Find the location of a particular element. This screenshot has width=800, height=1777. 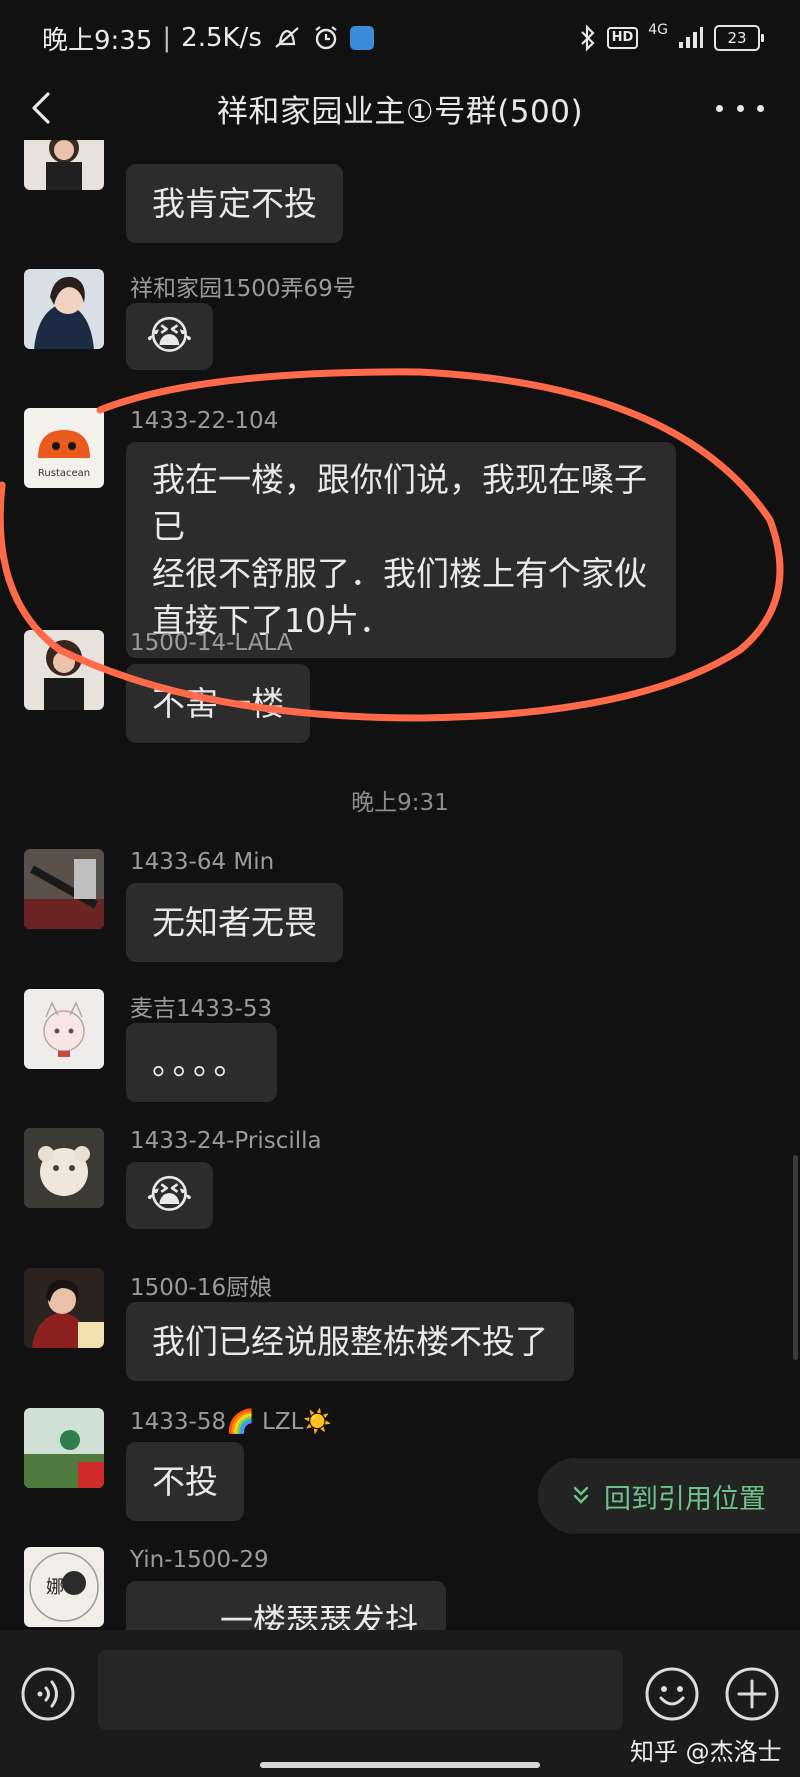

sender-name: Yin-1500-29 is located at coordinates (199, 1560).